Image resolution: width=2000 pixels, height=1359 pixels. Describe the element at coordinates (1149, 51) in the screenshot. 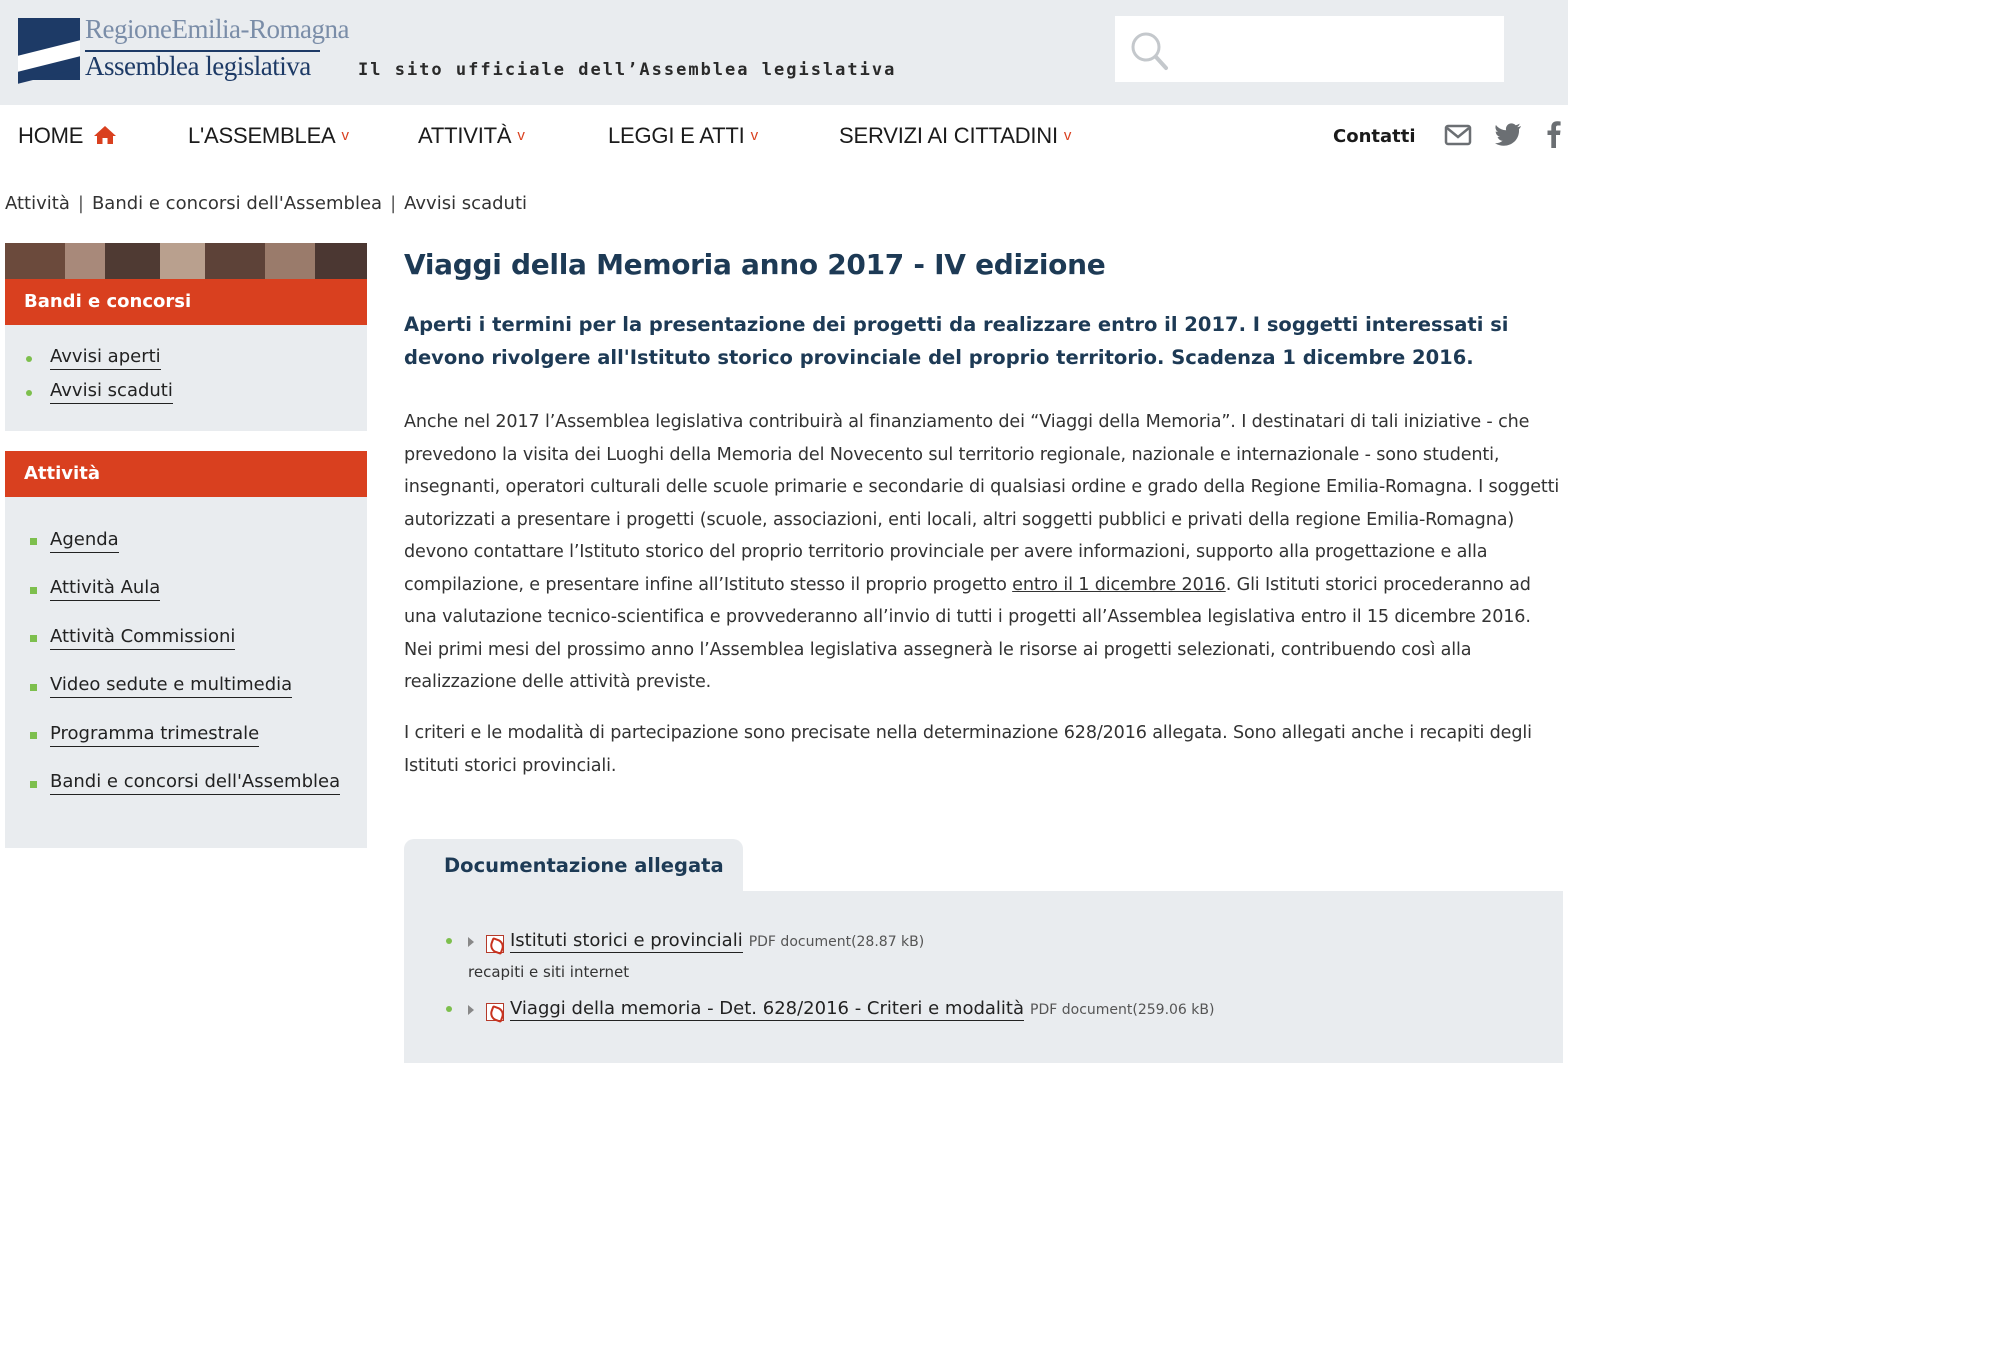

I see `search-icon` at that location.